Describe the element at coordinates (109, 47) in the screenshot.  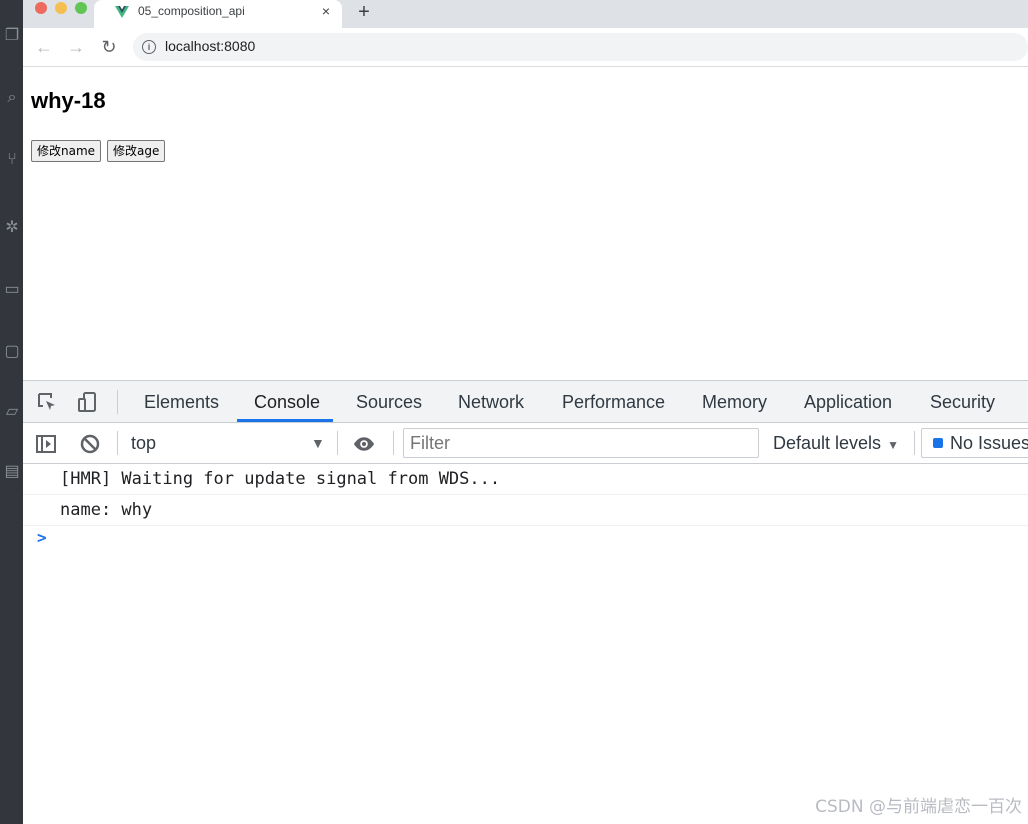
I see `reload-button: ↻` at that location.